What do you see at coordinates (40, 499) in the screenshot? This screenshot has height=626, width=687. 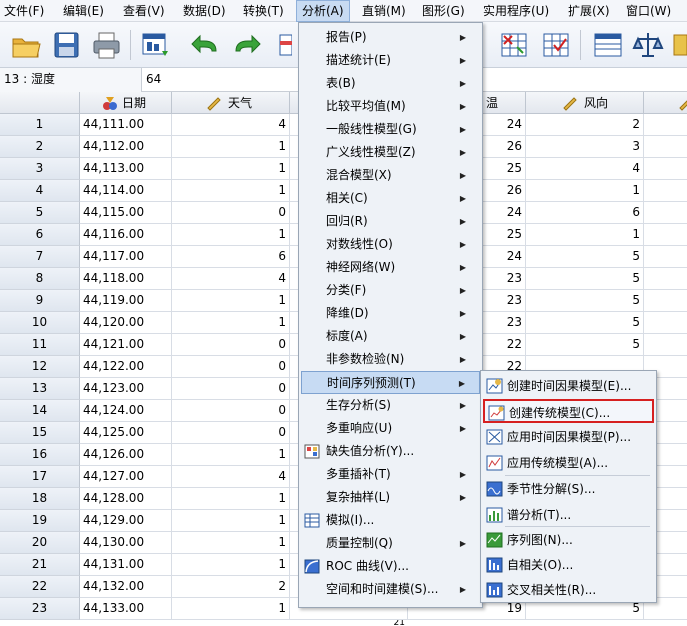 I see `row-header: 18` at bounding box center [40, 499].